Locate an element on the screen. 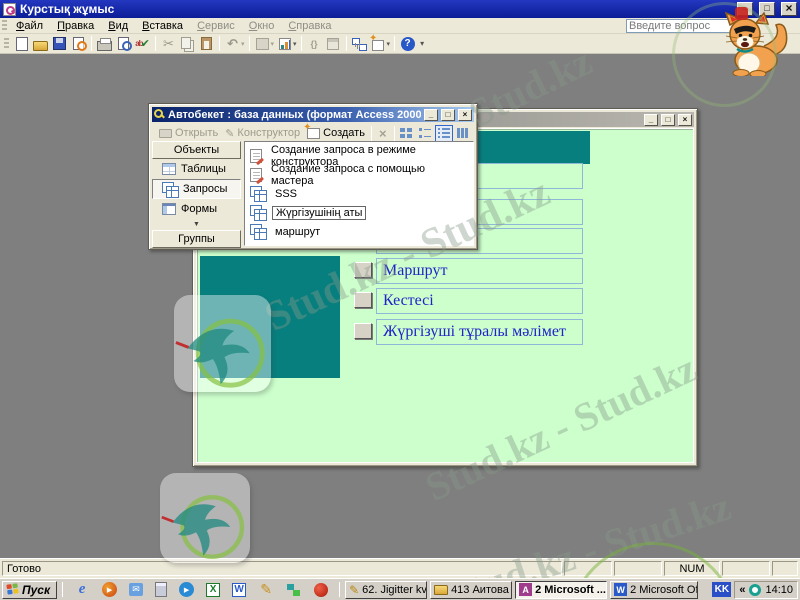 The width and height of the screenshot is (800, 600). office-links-icon is located at coordinates (262, 43).